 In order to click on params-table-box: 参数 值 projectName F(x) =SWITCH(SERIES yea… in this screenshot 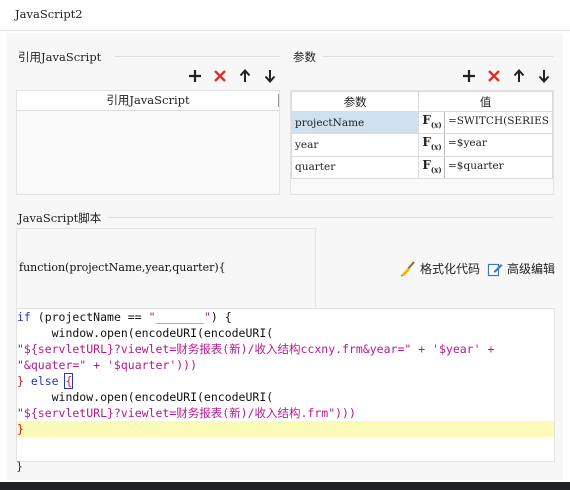, I will do `click(422, 142)`.